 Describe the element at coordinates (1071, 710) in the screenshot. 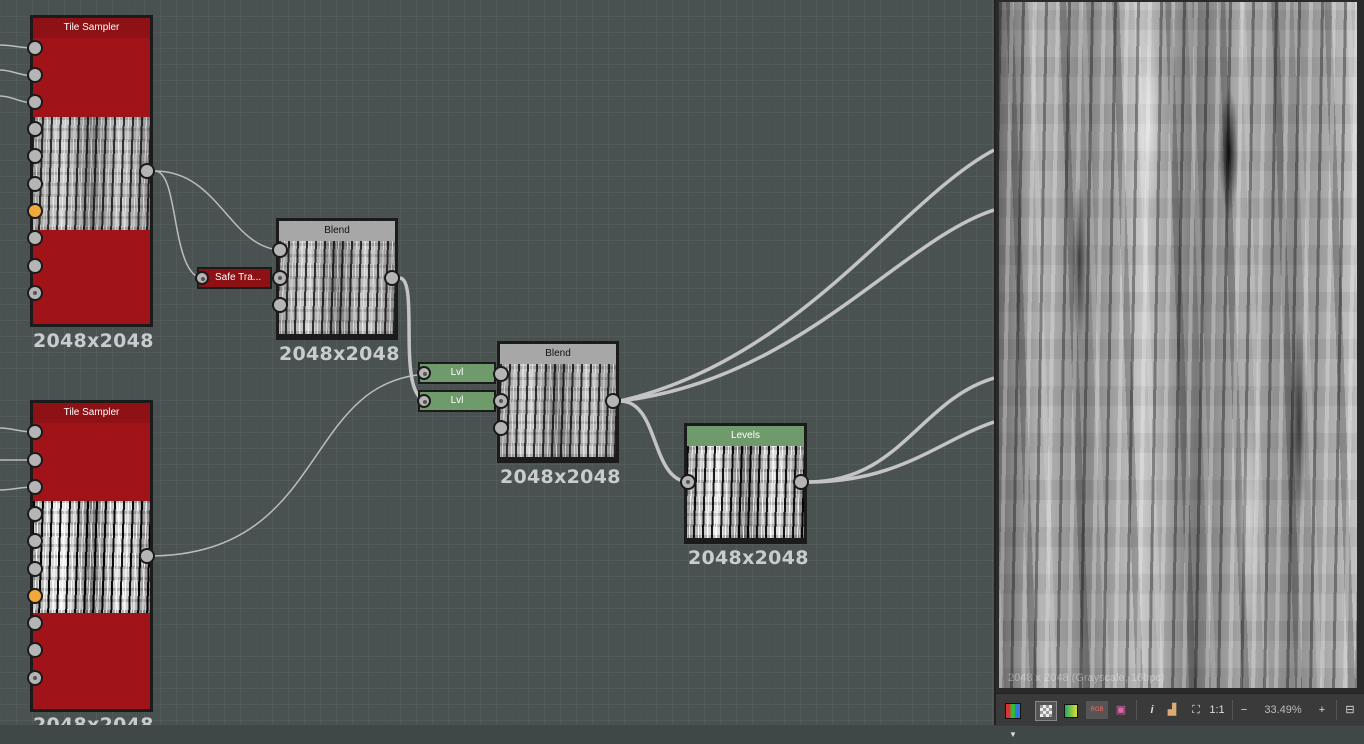

I see `gradient-icon` at that location.